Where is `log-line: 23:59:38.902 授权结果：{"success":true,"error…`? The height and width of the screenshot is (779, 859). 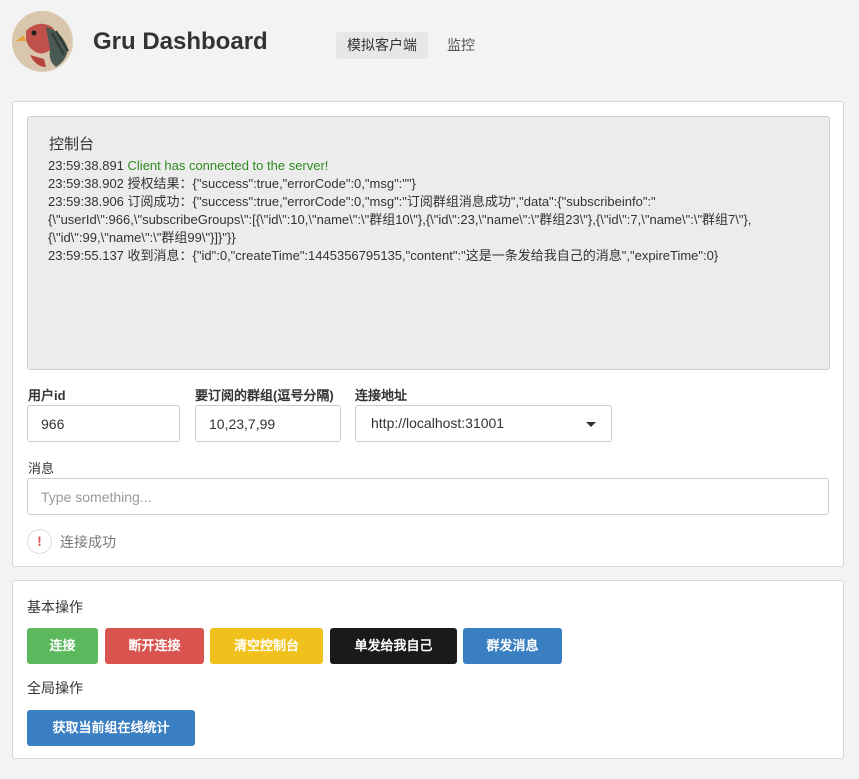
log-line: 23:59:38.902 授权结果：{"success":true,"error… is located at coordinates (433, 184).